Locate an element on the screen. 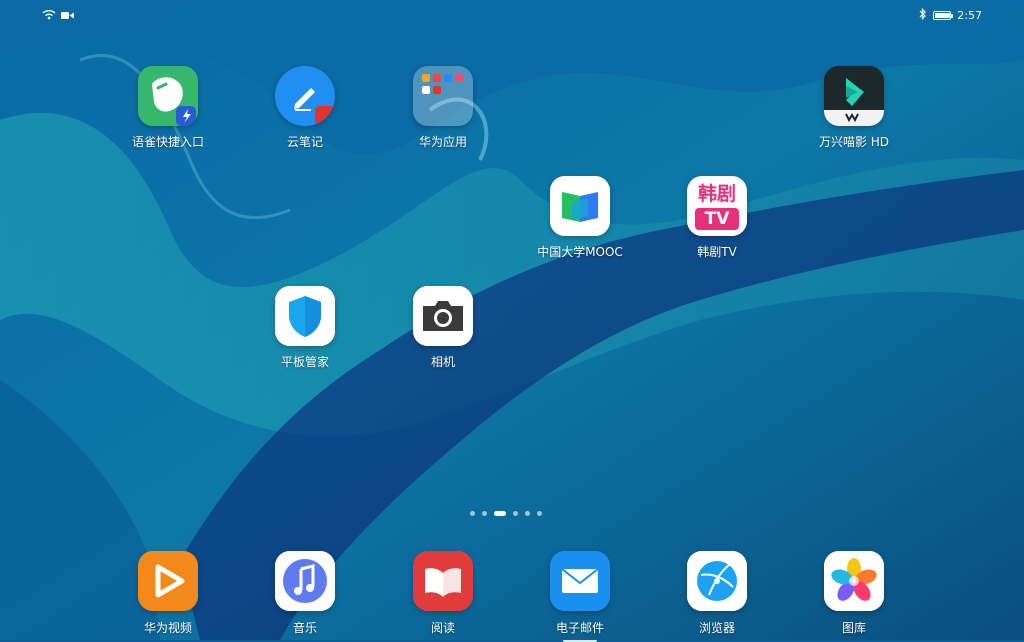  dock-app-gallery: 图库 is located at coordinates (854, 593).